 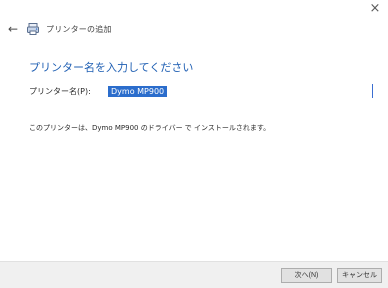 What do you see at coordinates (194, 274) in the screenshot?
I see `dialog-footer: 次へ(N) キャンセル` at bounding box center [194, 274].